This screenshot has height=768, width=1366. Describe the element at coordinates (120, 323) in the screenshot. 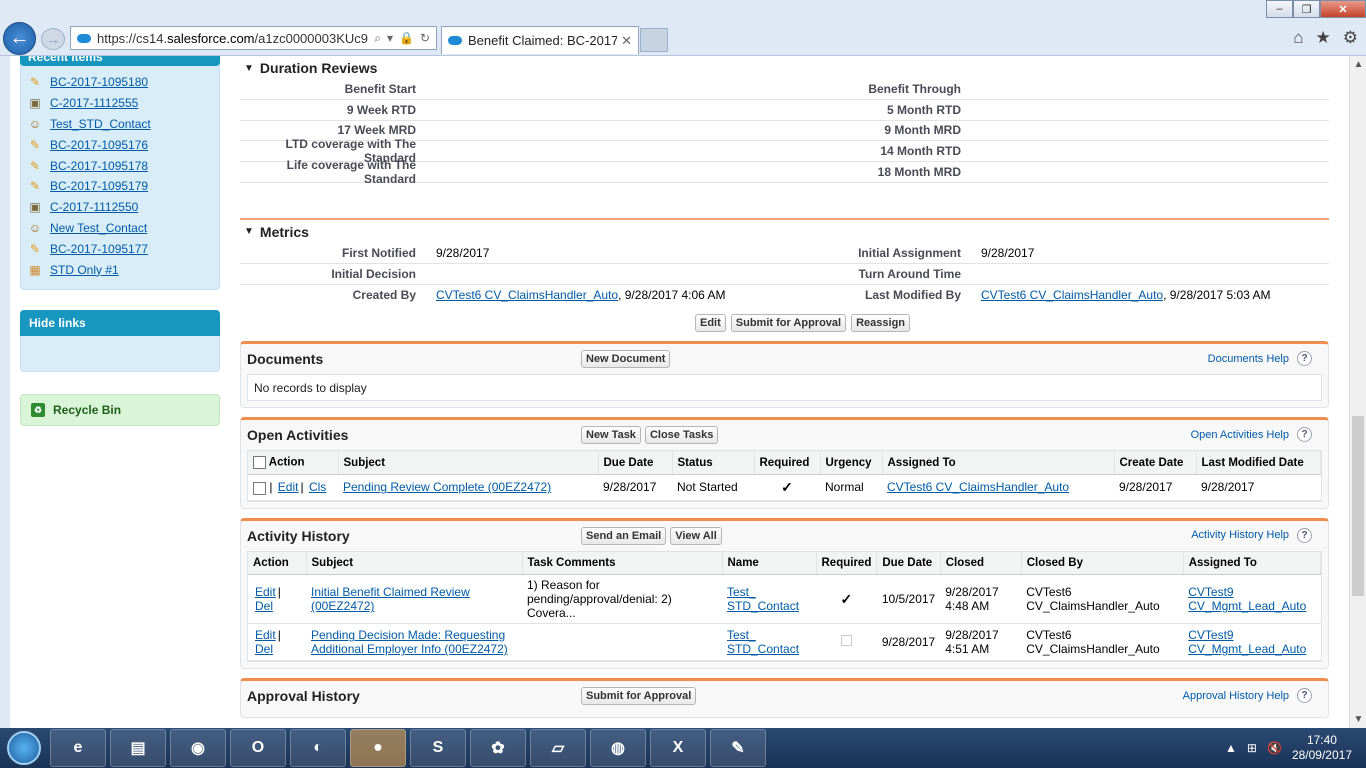

I see `hide-links-toggle: Hide links` at that location.